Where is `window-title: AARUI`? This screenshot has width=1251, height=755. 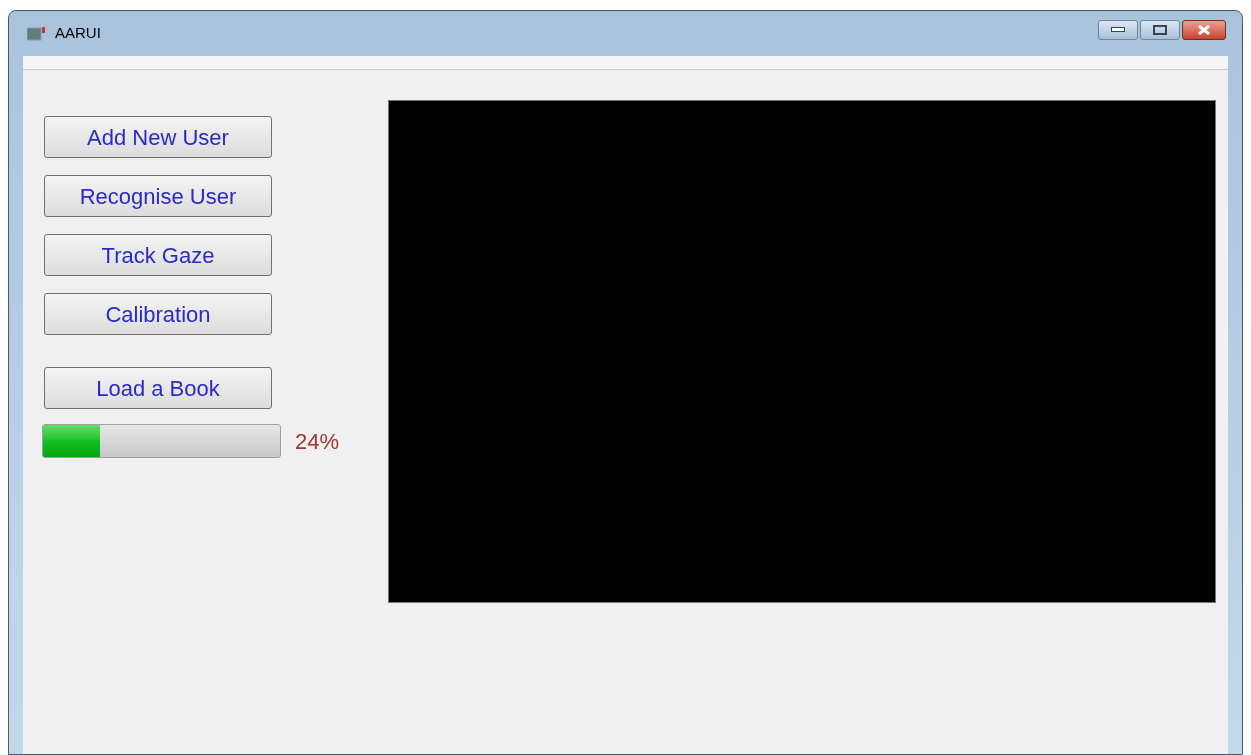 window-title: AARUI is located at coordinates (78, 33).